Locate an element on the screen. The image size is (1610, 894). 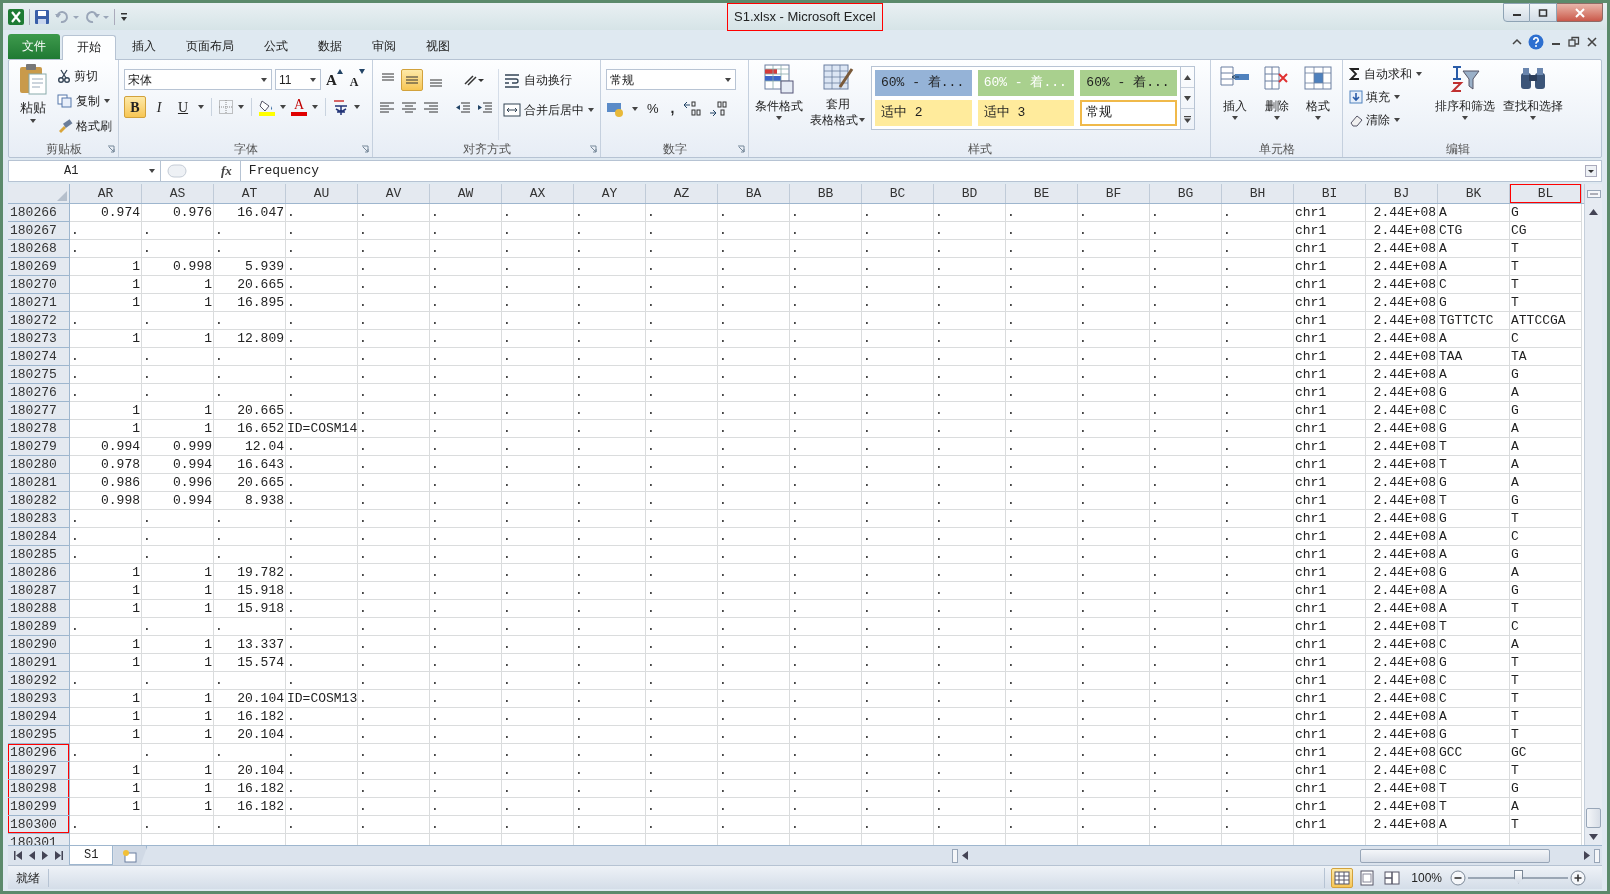
previous-sheet-icon is located at coordinates (32, 855).